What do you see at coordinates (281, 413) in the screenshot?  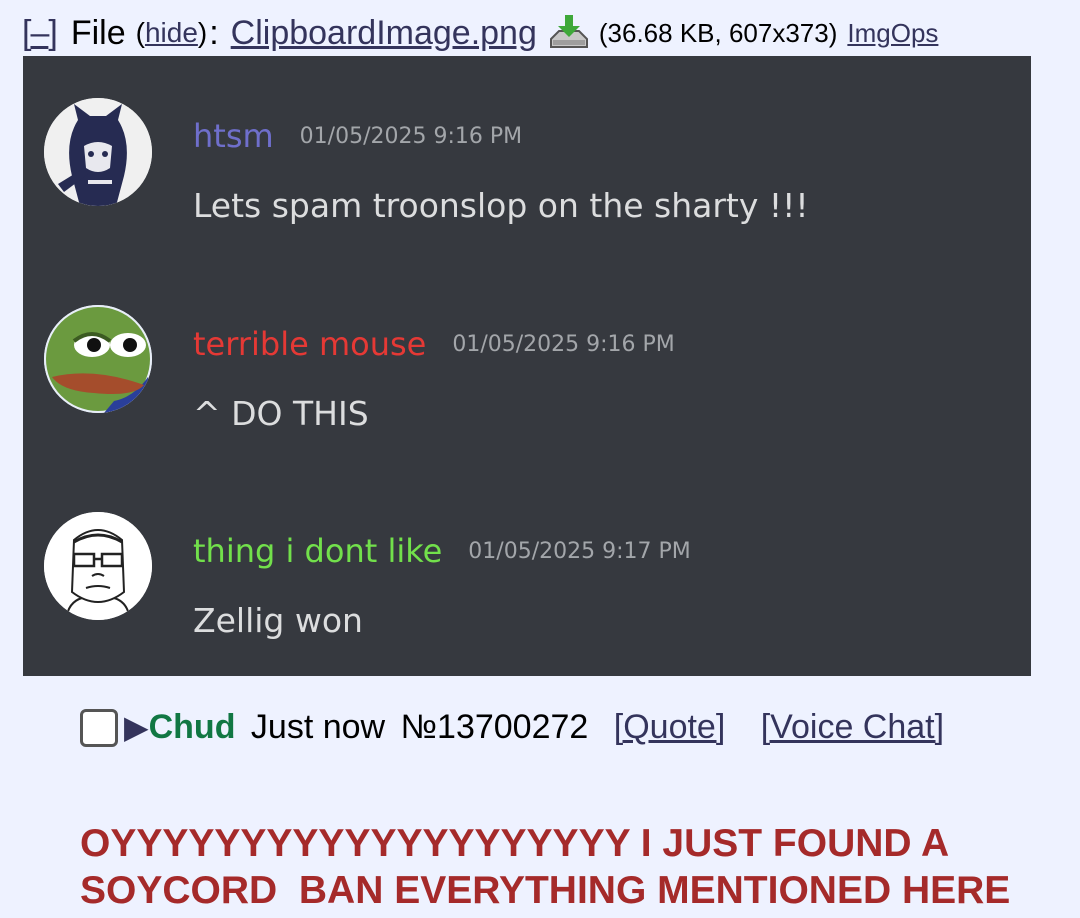 I see `message-text: ^ DO THIS` at bounding box center [281, 413].